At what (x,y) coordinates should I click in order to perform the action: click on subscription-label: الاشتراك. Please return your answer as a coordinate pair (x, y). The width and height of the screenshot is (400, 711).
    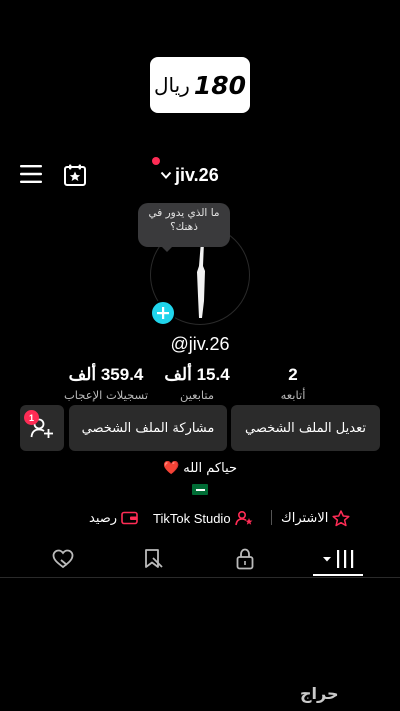
    Looking at the image, I should click on (305, 518).